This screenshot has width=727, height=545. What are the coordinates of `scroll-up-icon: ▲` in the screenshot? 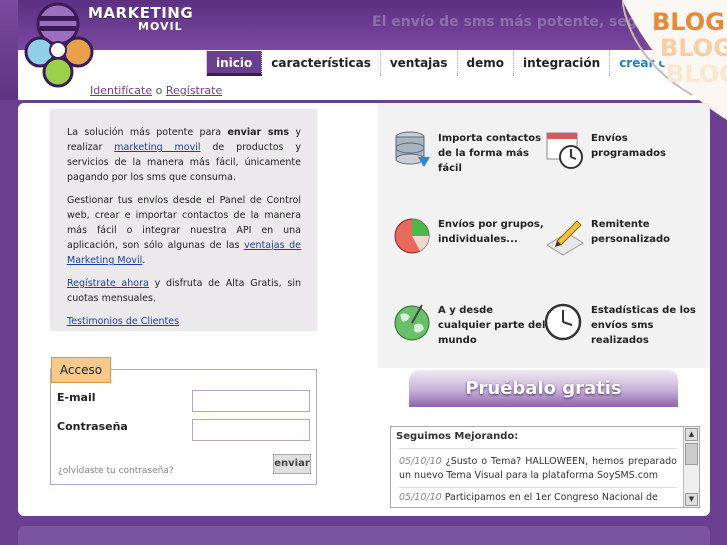 It's located at (691, 434).